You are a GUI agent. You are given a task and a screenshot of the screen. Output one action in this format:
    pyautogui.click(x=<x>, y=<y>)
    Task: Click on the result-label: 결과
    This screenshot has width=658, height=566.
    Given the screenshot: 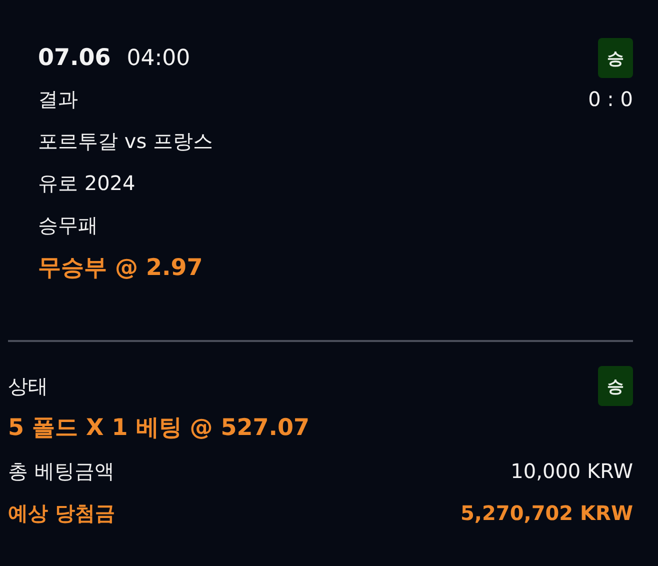 What is the action you would take?
    pyautogui.click(x=58, y=99)
    